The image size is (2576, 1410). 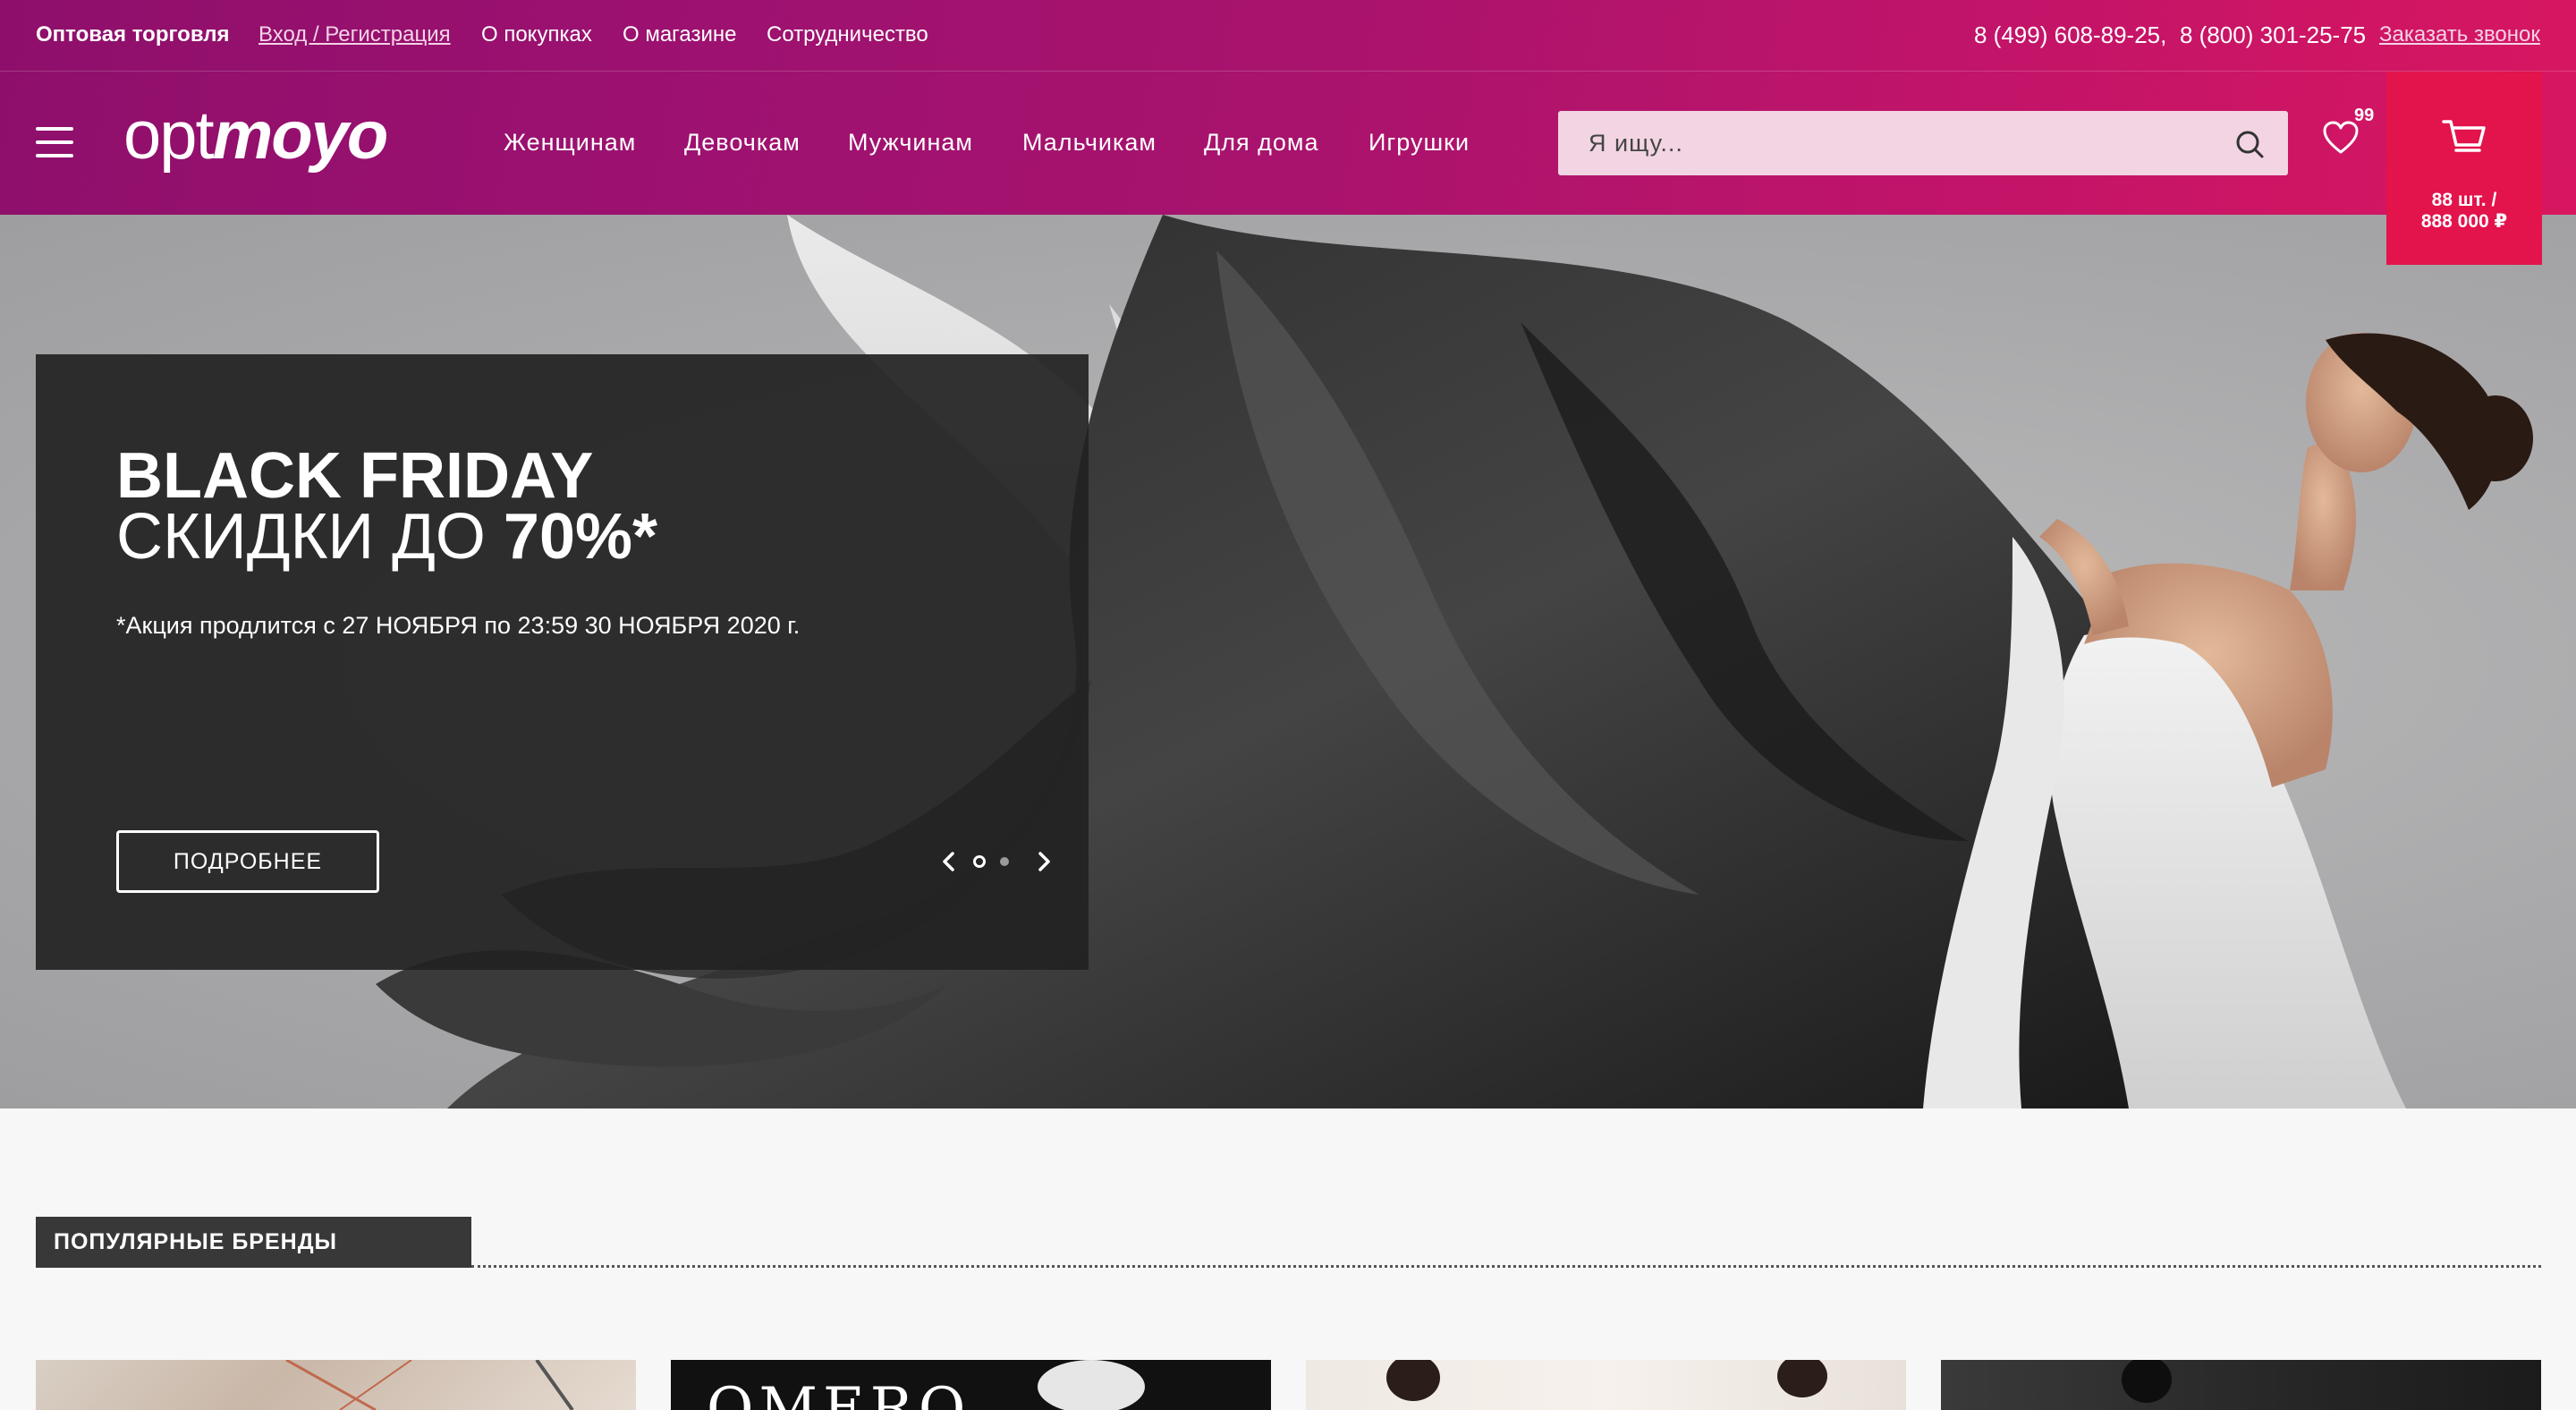 What do you see at coordinates (2464, 200) in the screenshot?
I see `cart-items-count: 88 шт. /` at bounding box center [2464, 200].